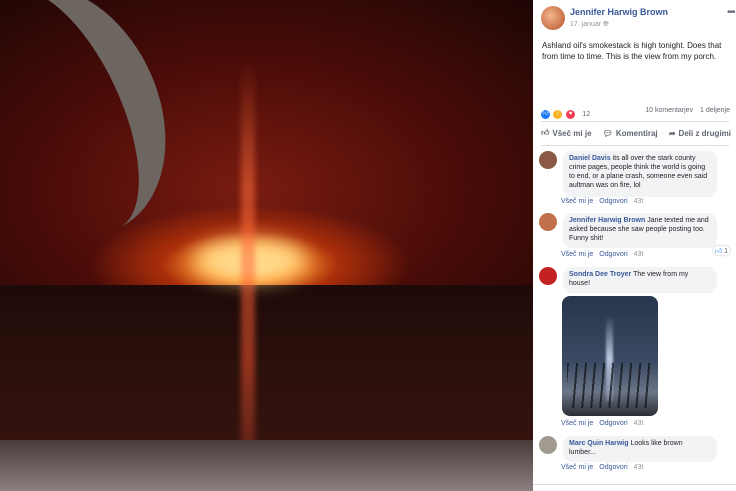  I want to click on write-comment-bar, so click(634, 487).